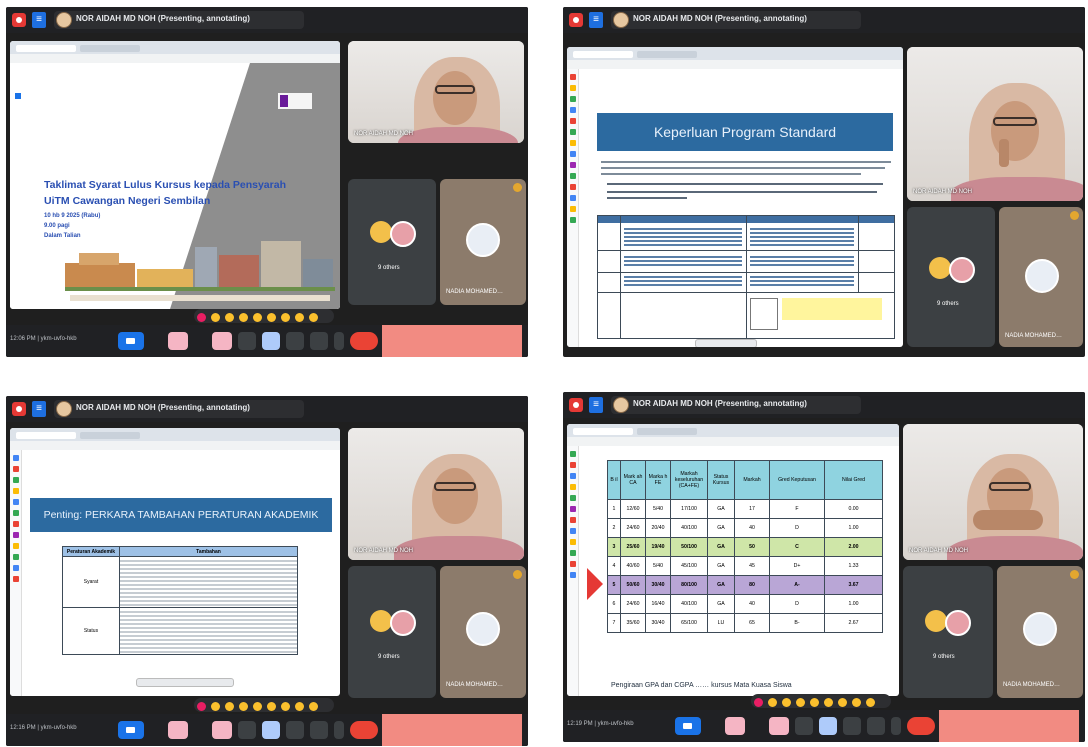 The width and height of the screenshot is (1088, 747). Describe the element at coordinates (853, 509) in the screenshot. I see `table-cell: 0.00` at that location.